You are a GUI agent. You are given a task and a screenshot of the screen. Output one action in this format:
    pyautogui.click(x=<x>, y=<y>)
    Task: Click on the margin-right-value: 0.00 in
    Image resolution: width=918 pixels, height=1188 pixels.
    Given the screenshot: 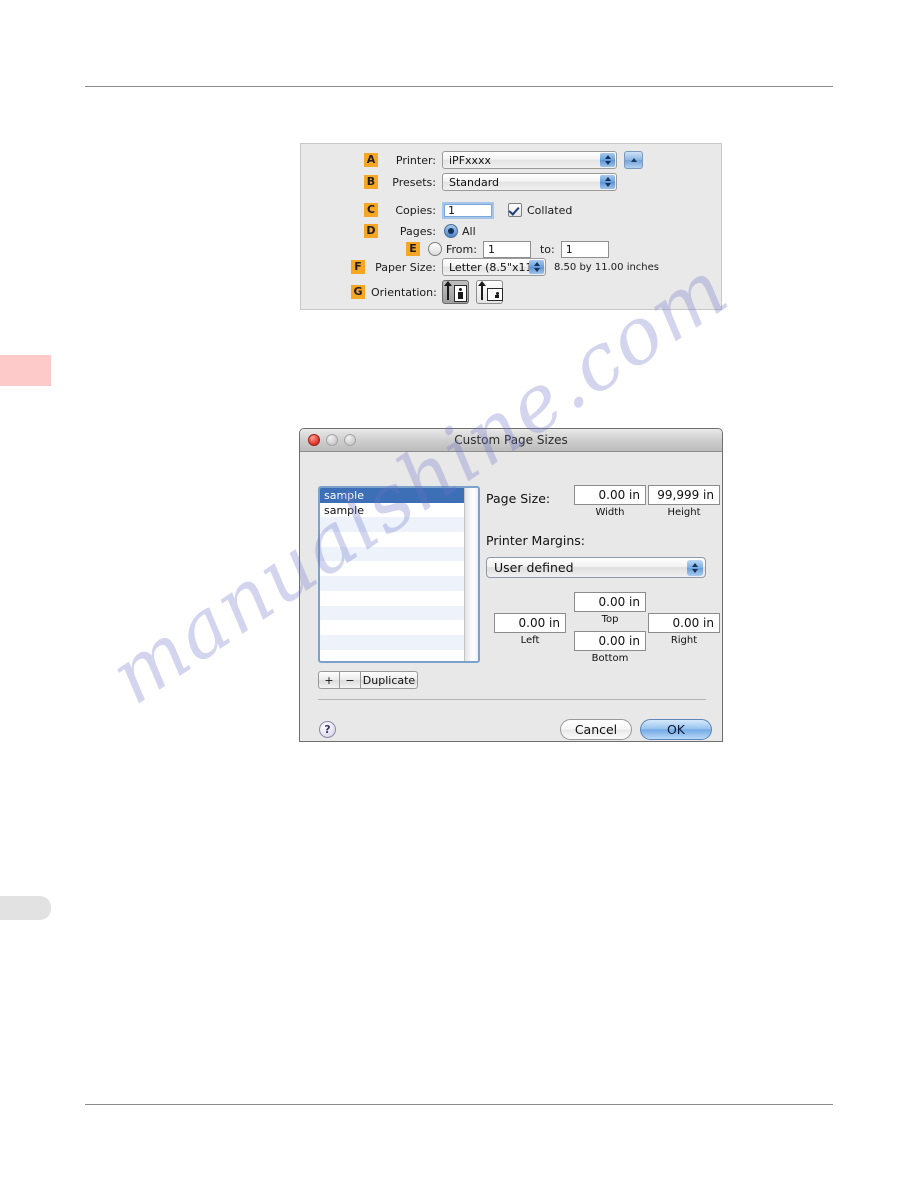 What is the action you would take?
    pyautogui.click(x=693, y=623)
    